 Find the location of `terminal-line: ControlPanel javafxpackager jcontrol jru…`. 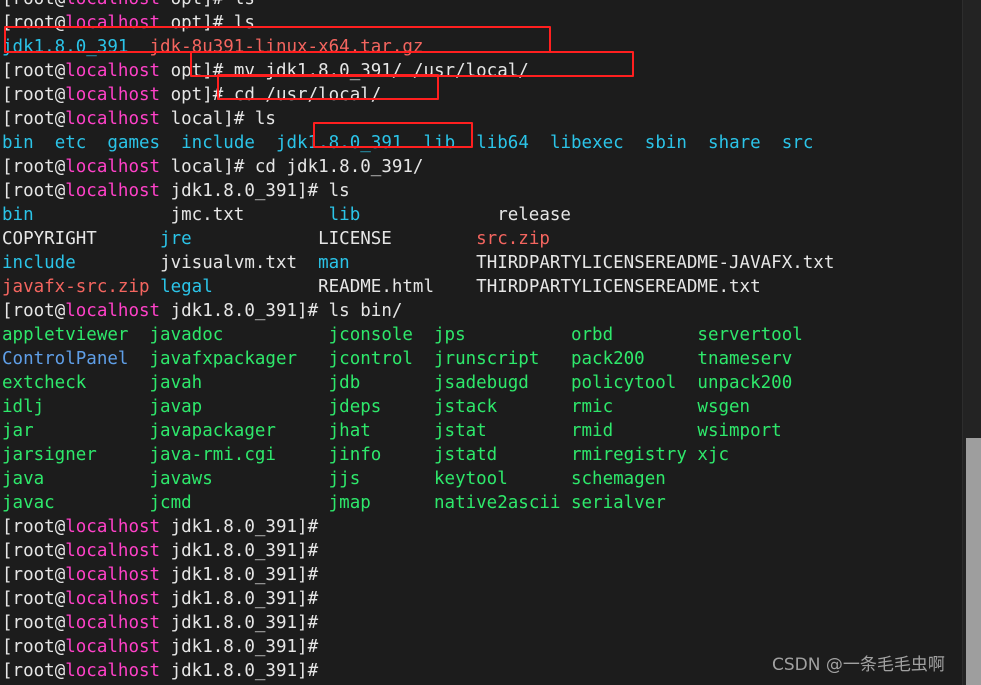

terminal-line: ControlPanel javafxpackager jcontrol jru… is located at coordinates (481, 359).